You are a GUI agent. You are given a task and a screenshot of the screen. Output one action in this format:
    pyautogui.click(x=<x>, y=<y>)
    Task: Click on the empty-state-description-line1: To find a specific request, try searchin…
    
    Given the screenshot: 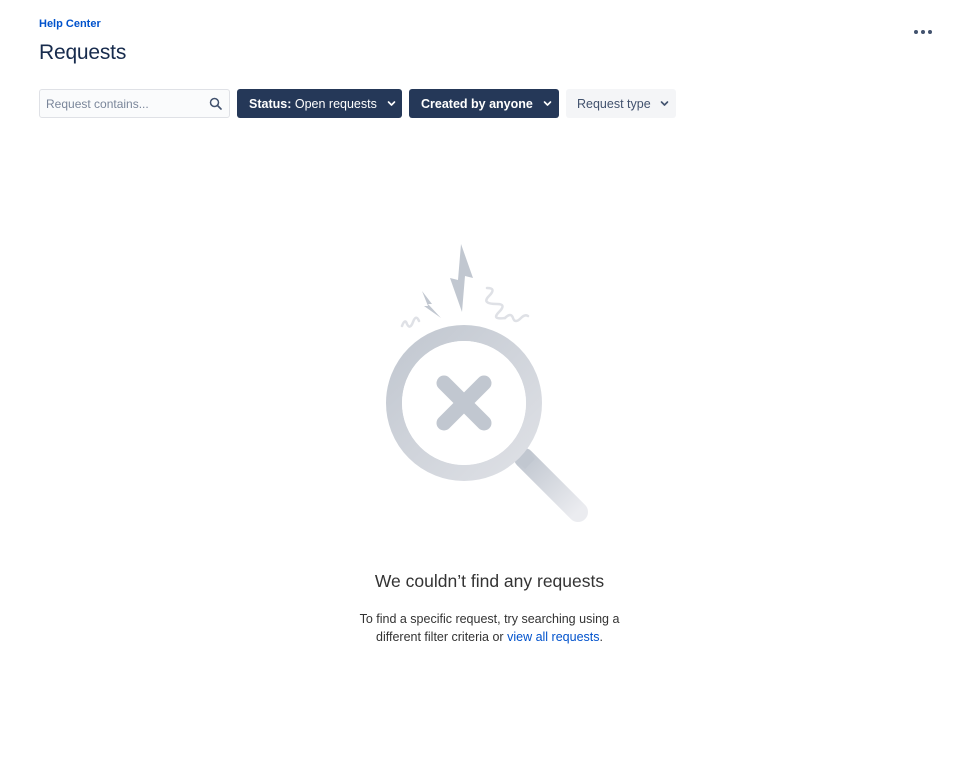 What is the action you would take?
    pyautogui.click(x=489, y=619)
    